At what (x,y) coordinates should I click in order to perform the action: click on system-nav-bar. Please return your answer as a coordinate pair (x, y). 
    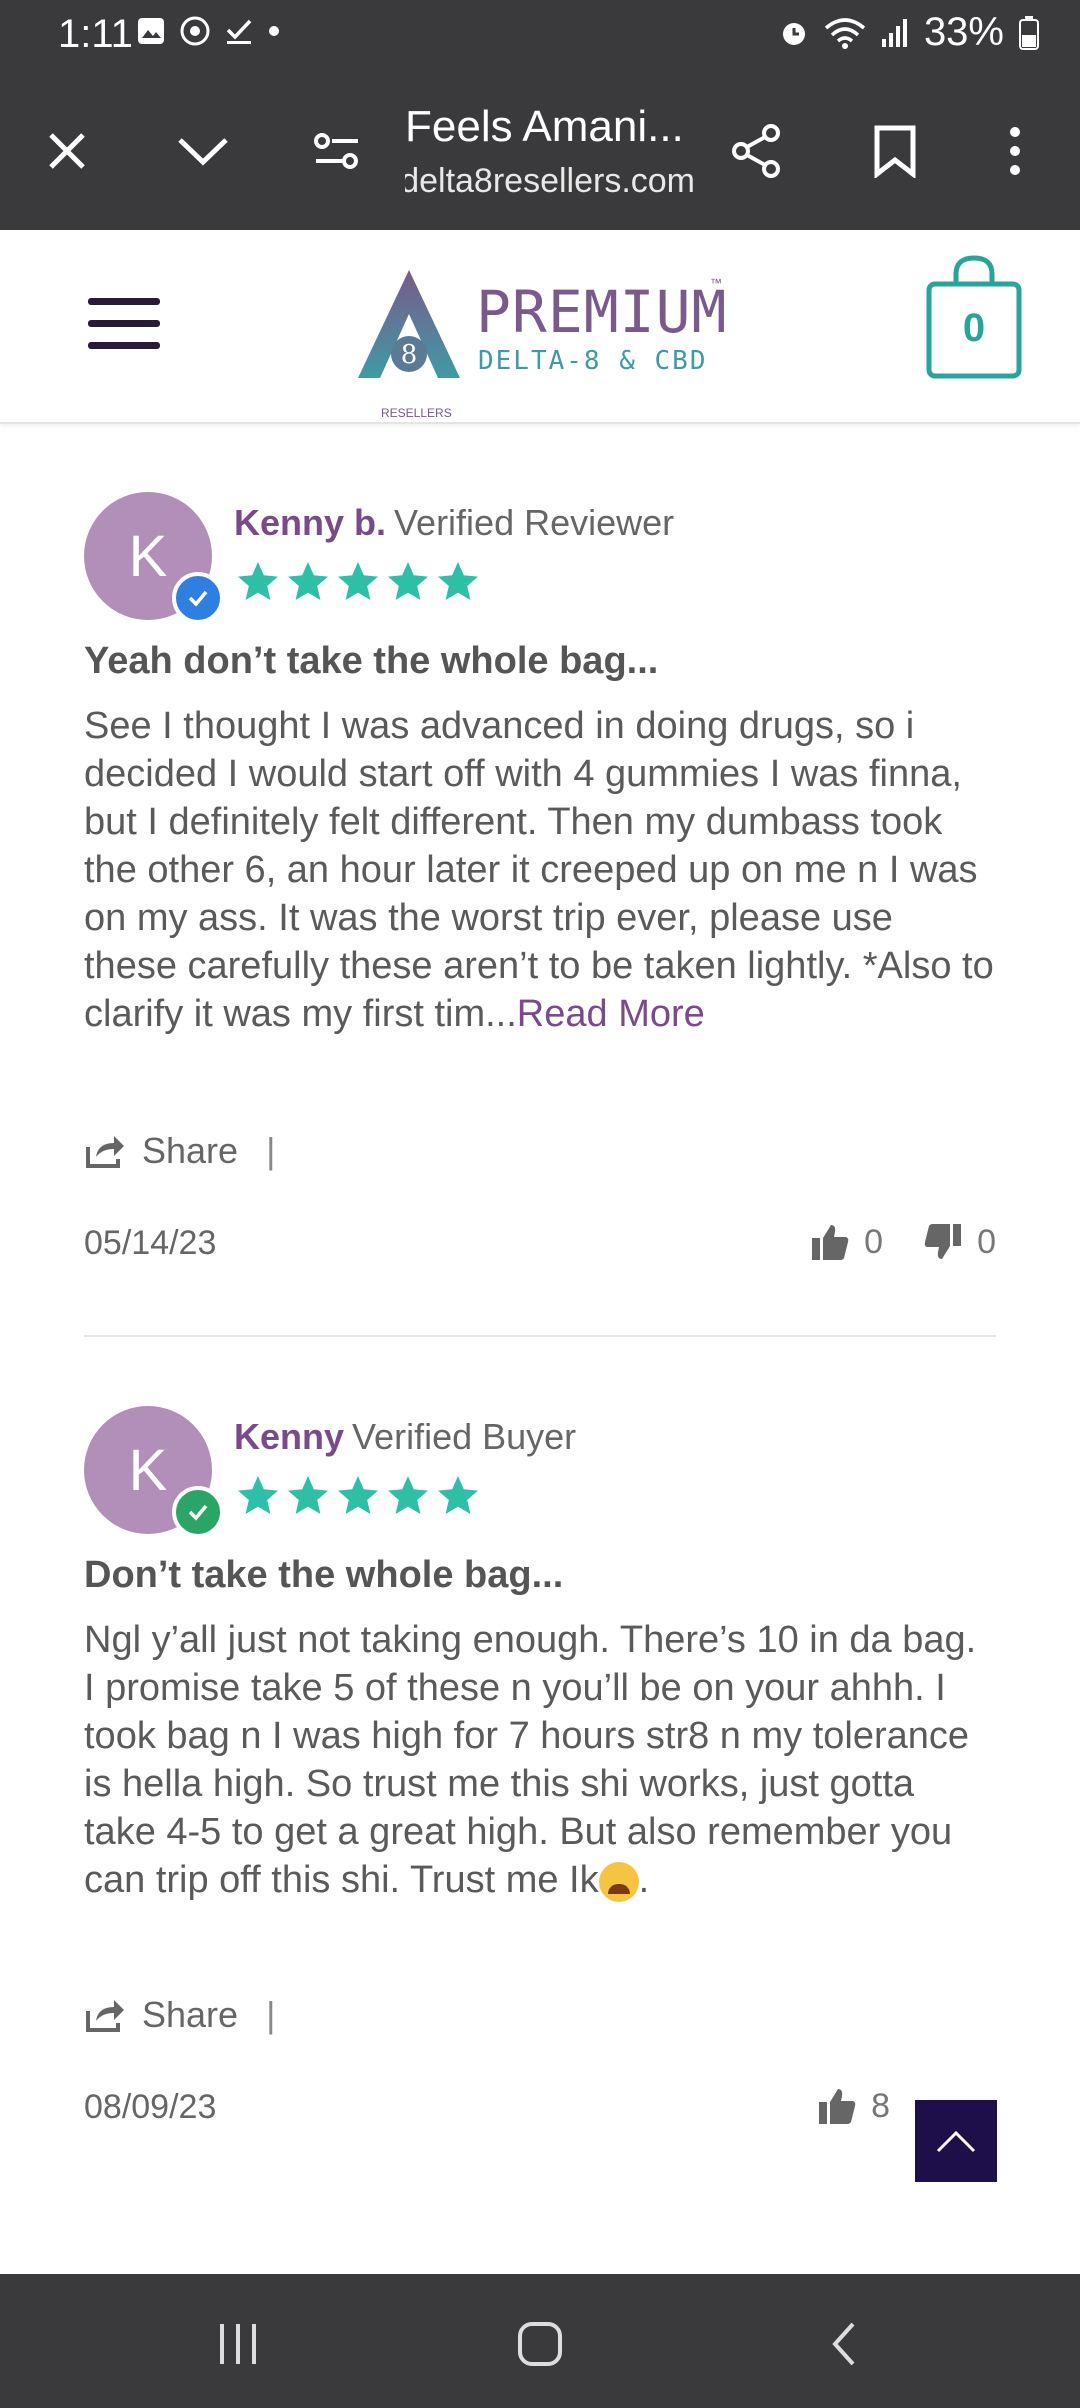
    Looking at the image, I should click on (540, 2341).